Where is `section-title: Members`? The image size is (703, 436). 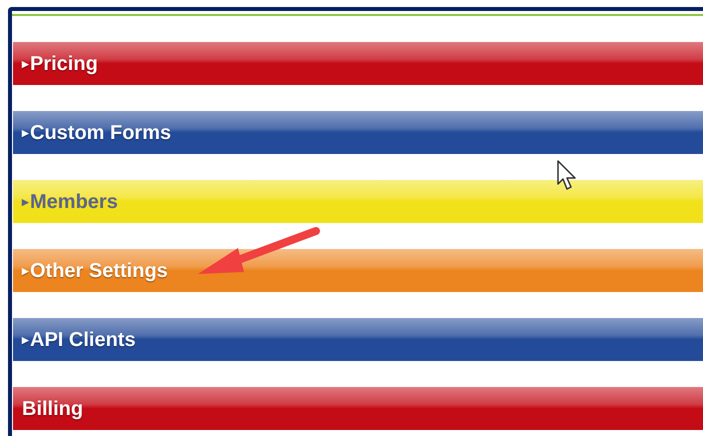 section-title: Members is located at coordinates (74, 202).